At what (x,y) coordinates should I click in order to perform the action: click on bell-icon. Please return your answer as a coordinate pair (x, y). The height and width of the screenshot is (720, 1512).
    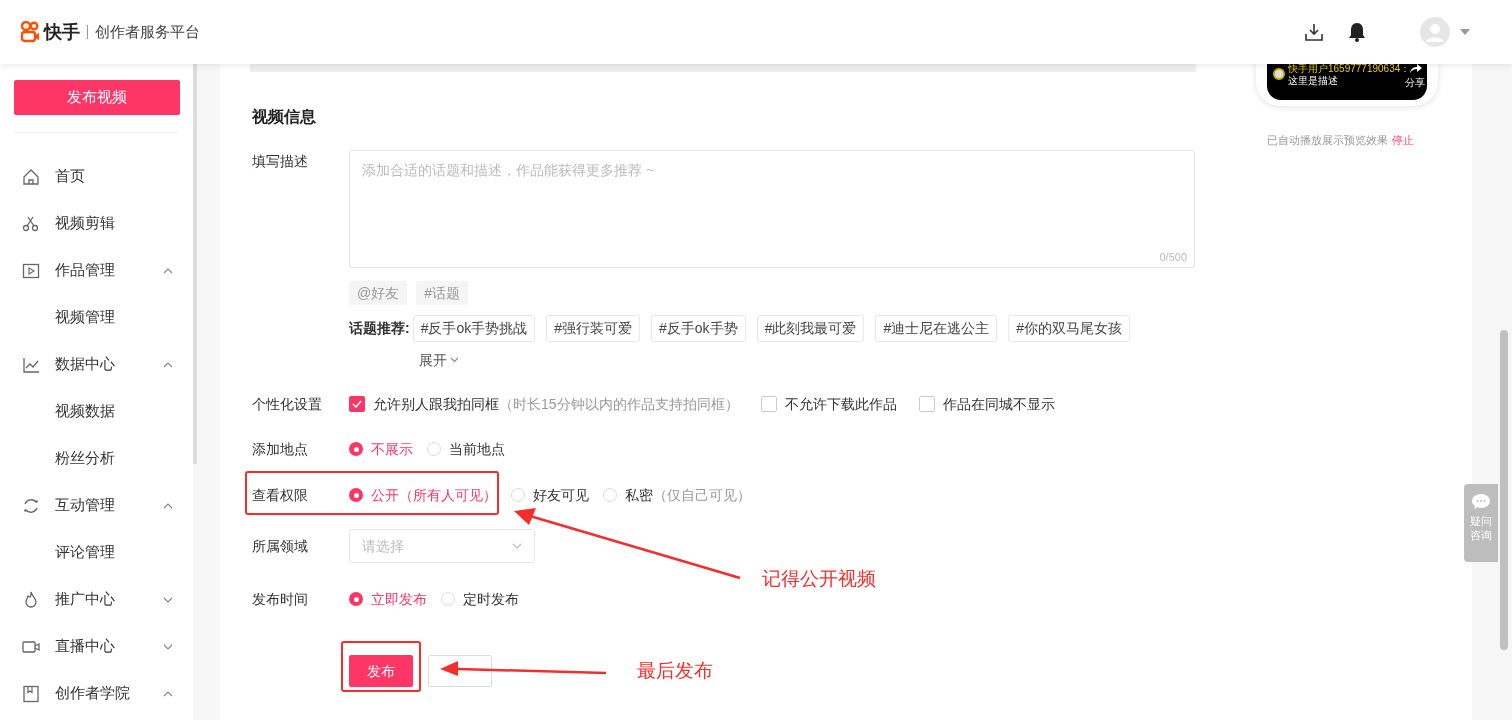
    Looking at the image, I should click on (1357, 32).